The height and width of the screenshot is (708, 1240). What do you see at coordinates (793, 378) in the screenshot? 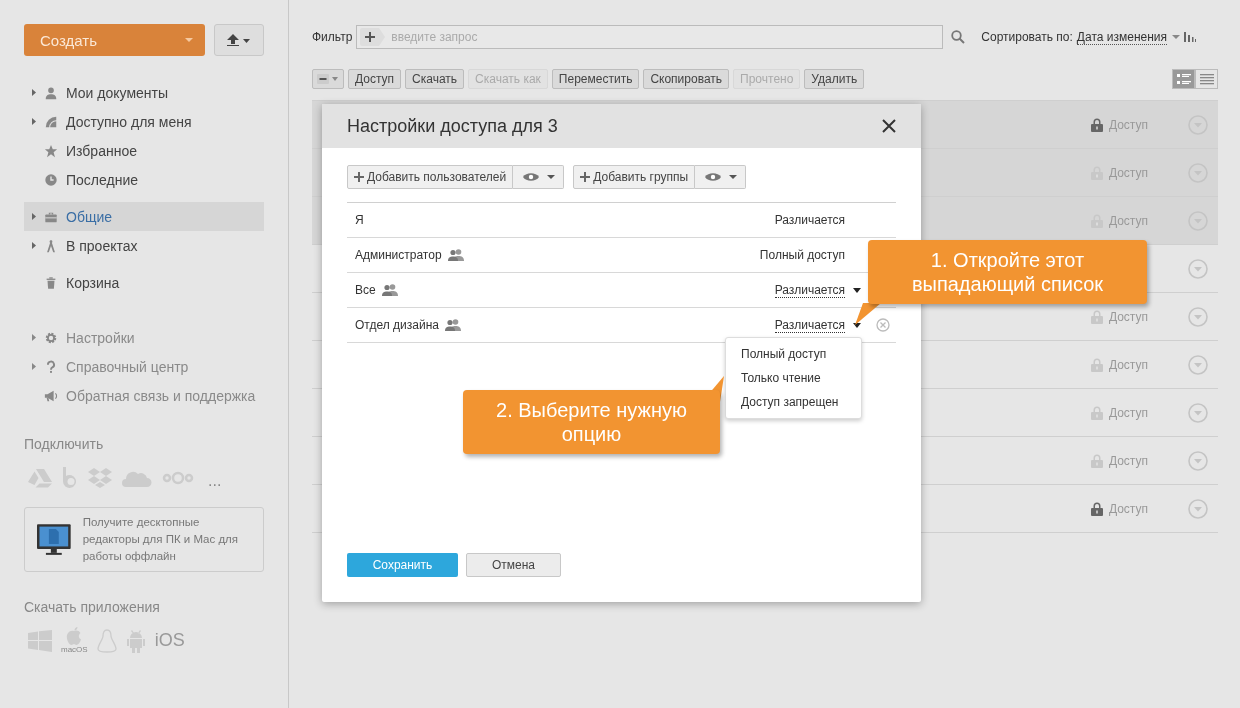
I see `menu-item: Только чтение` at bounding box center [793, 378].